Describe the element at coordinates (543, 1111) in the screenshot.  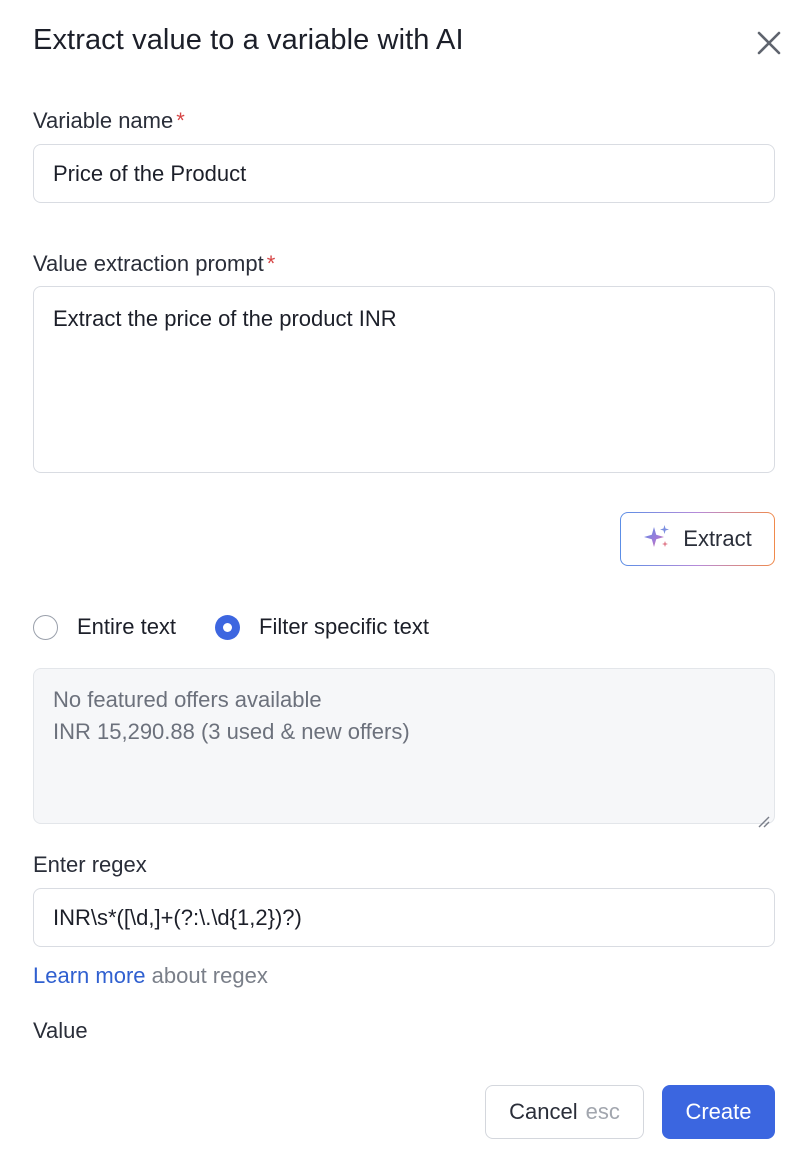
I see `cancel-button-label: Cancel` at that location.